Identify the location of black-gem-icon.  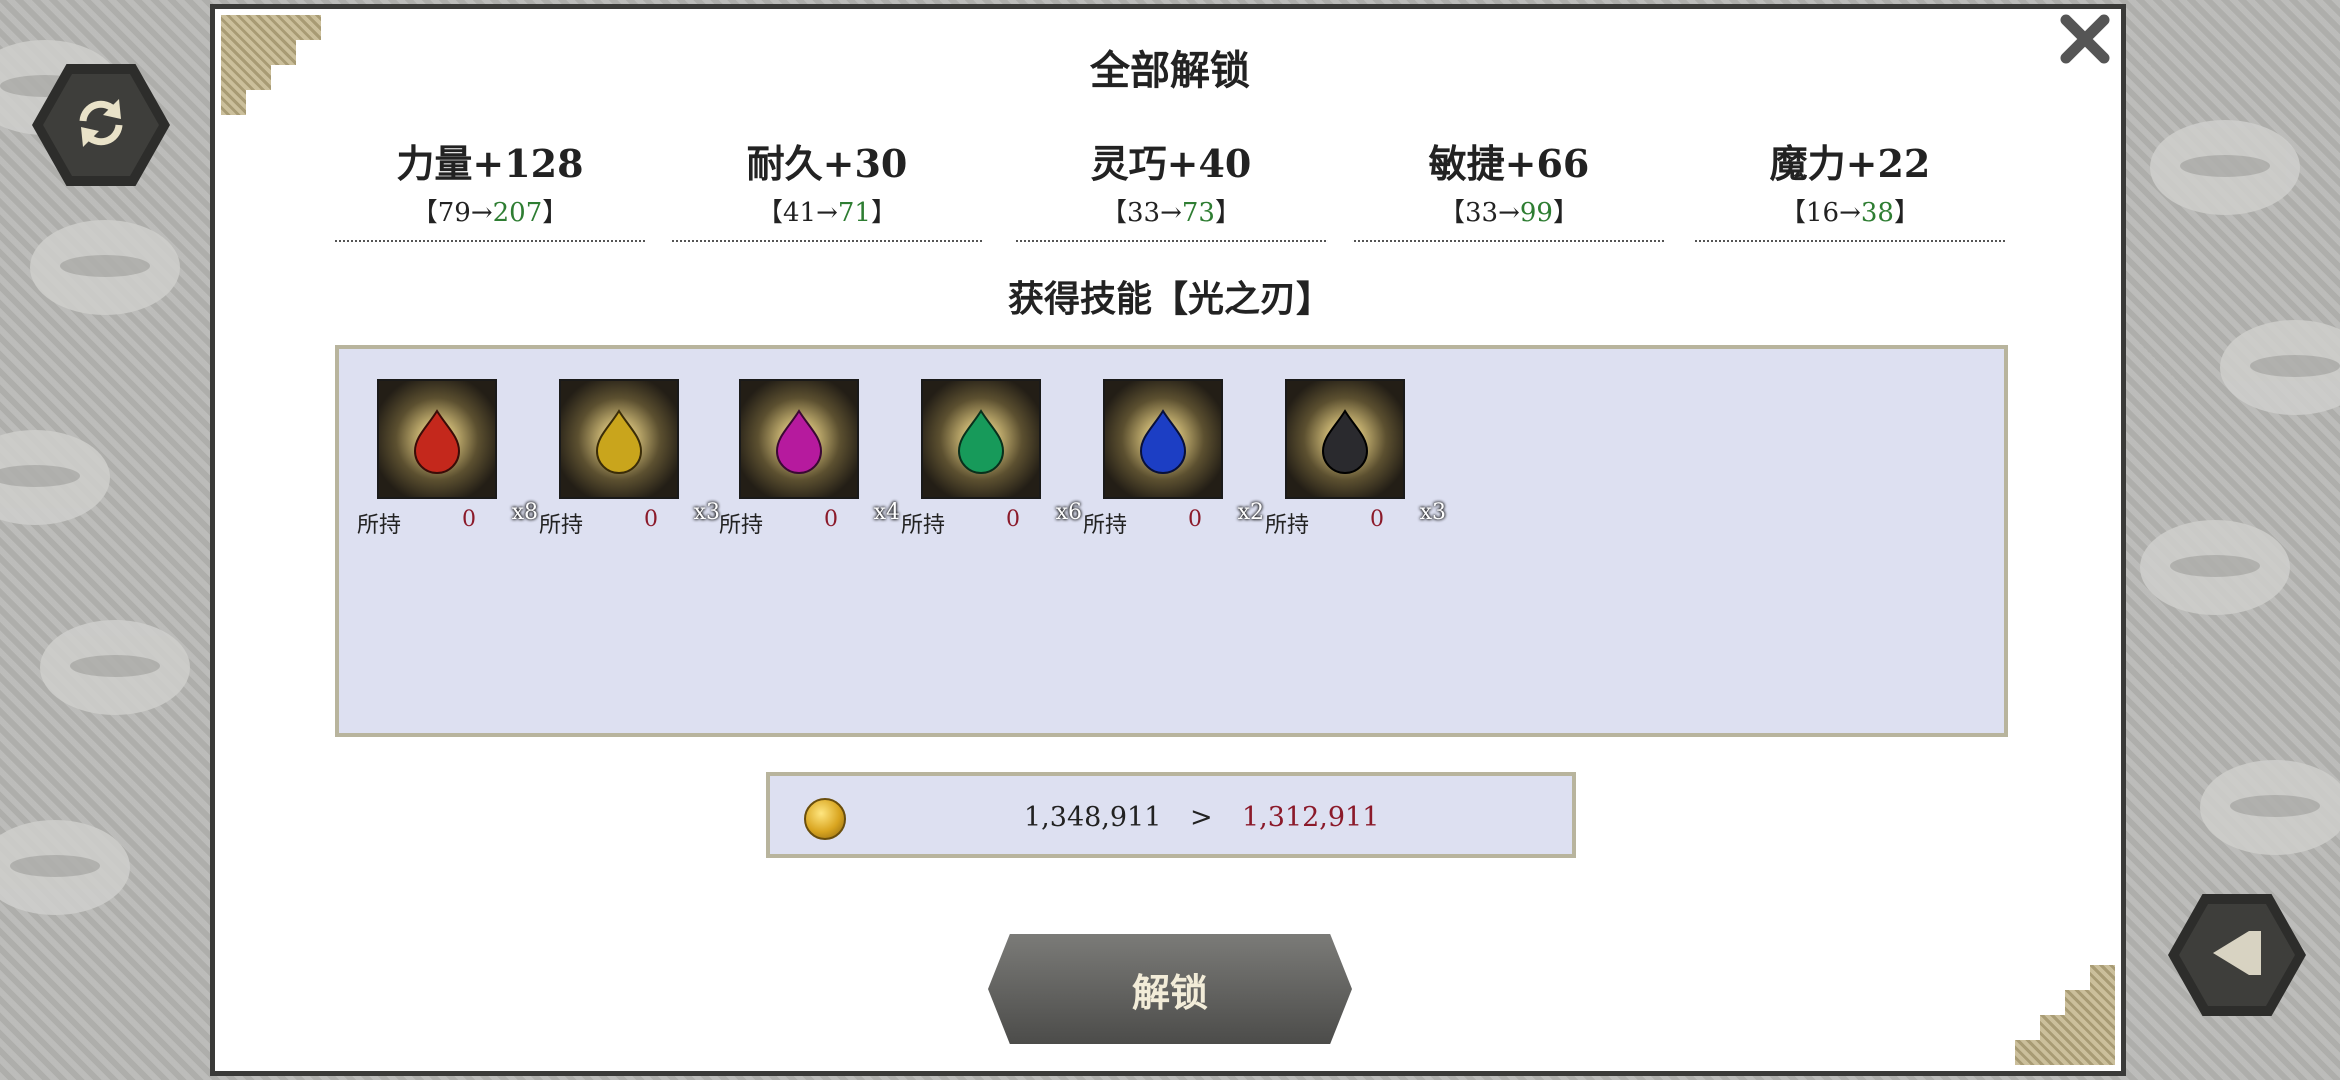
(1345, 439).